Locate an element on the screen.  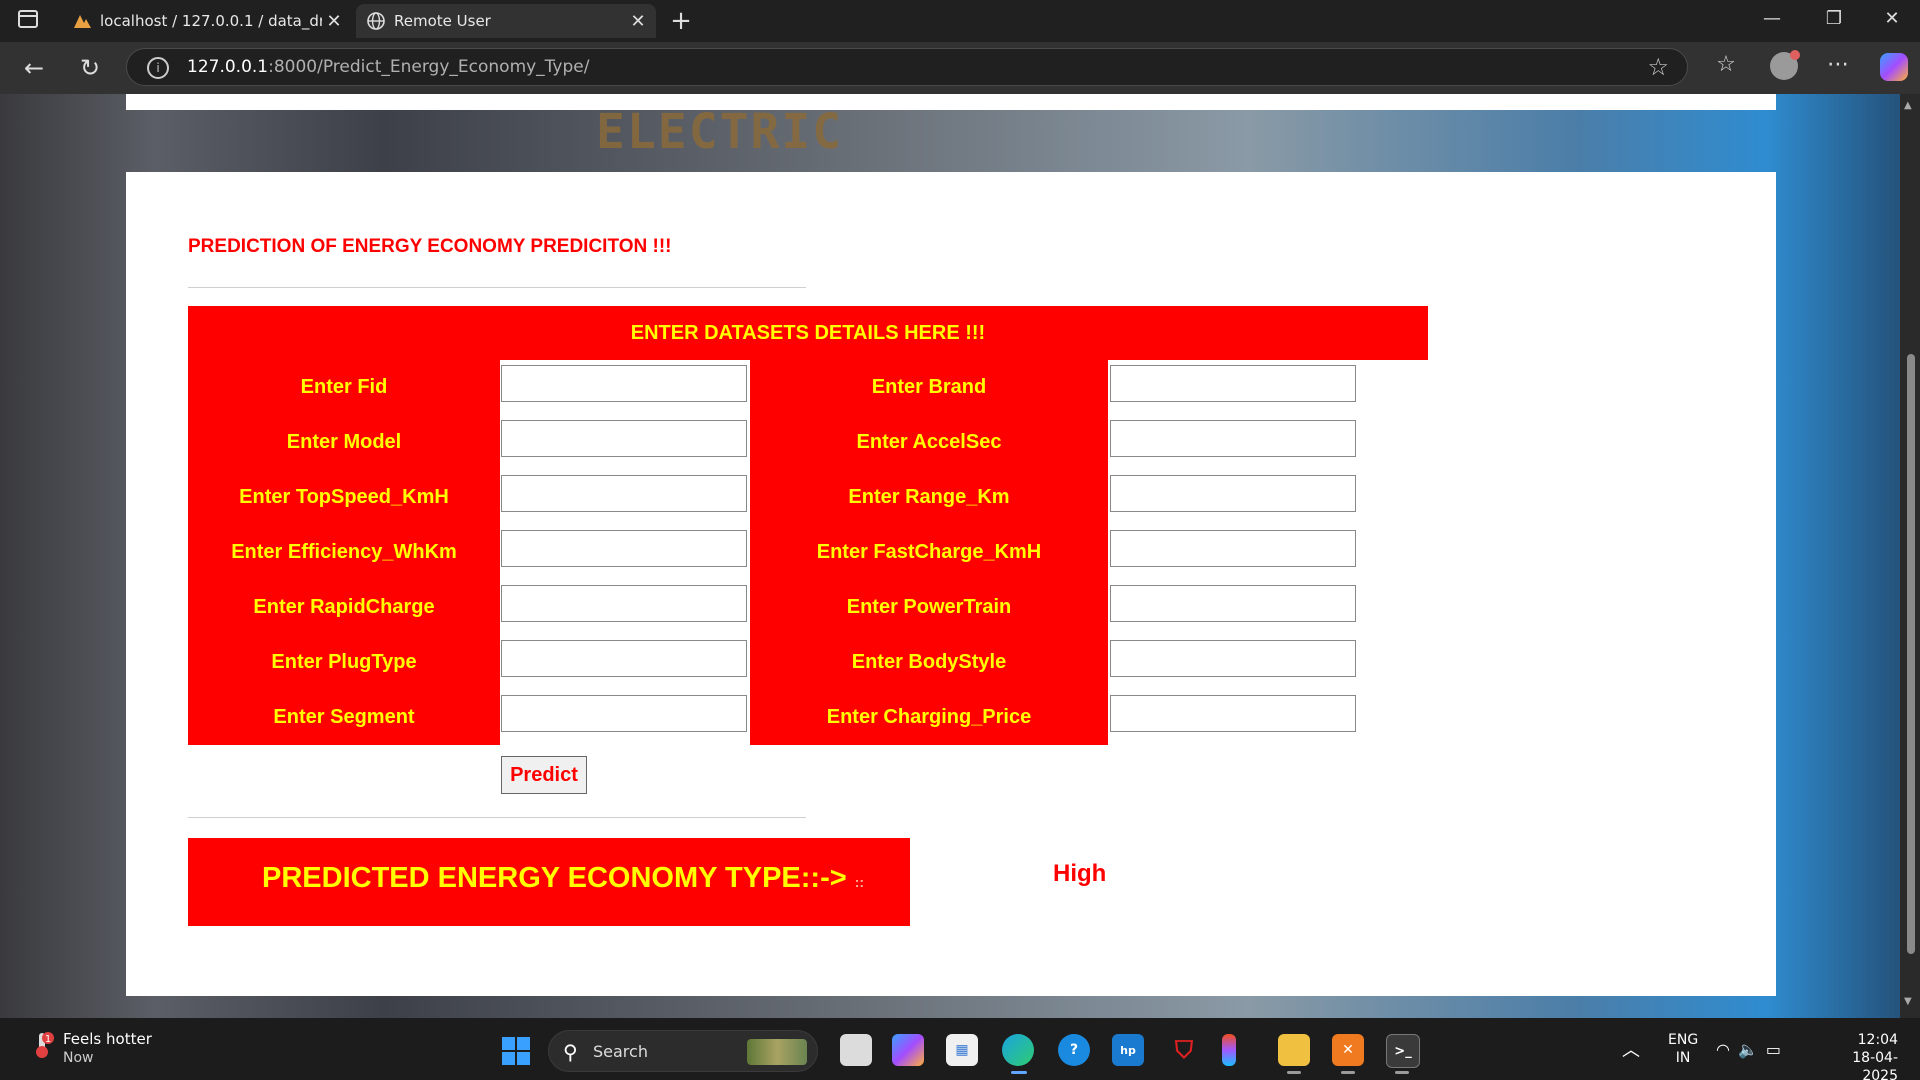
volume-icon: 🔈 is located at coordinates (1752, 1049).